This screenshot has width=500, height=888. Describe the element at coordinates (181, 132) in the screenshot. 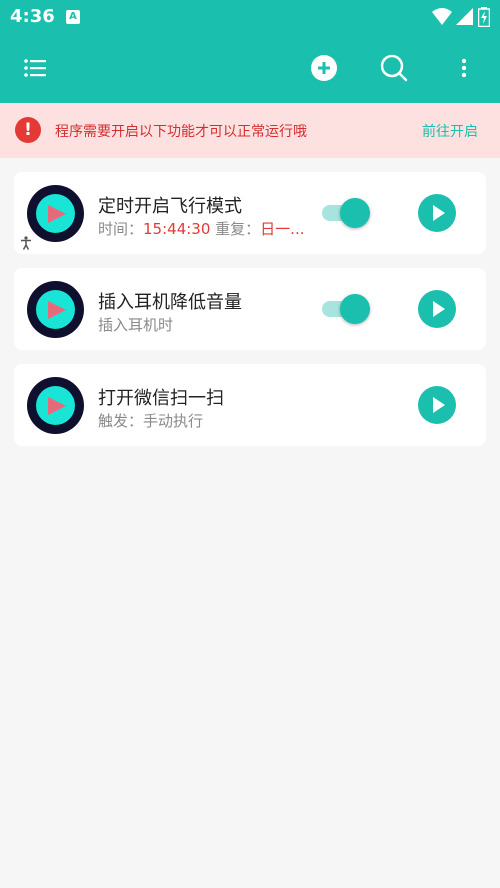

I see `banner-message: 程序需要开启以下功能才可以正常运行哦` at that location.